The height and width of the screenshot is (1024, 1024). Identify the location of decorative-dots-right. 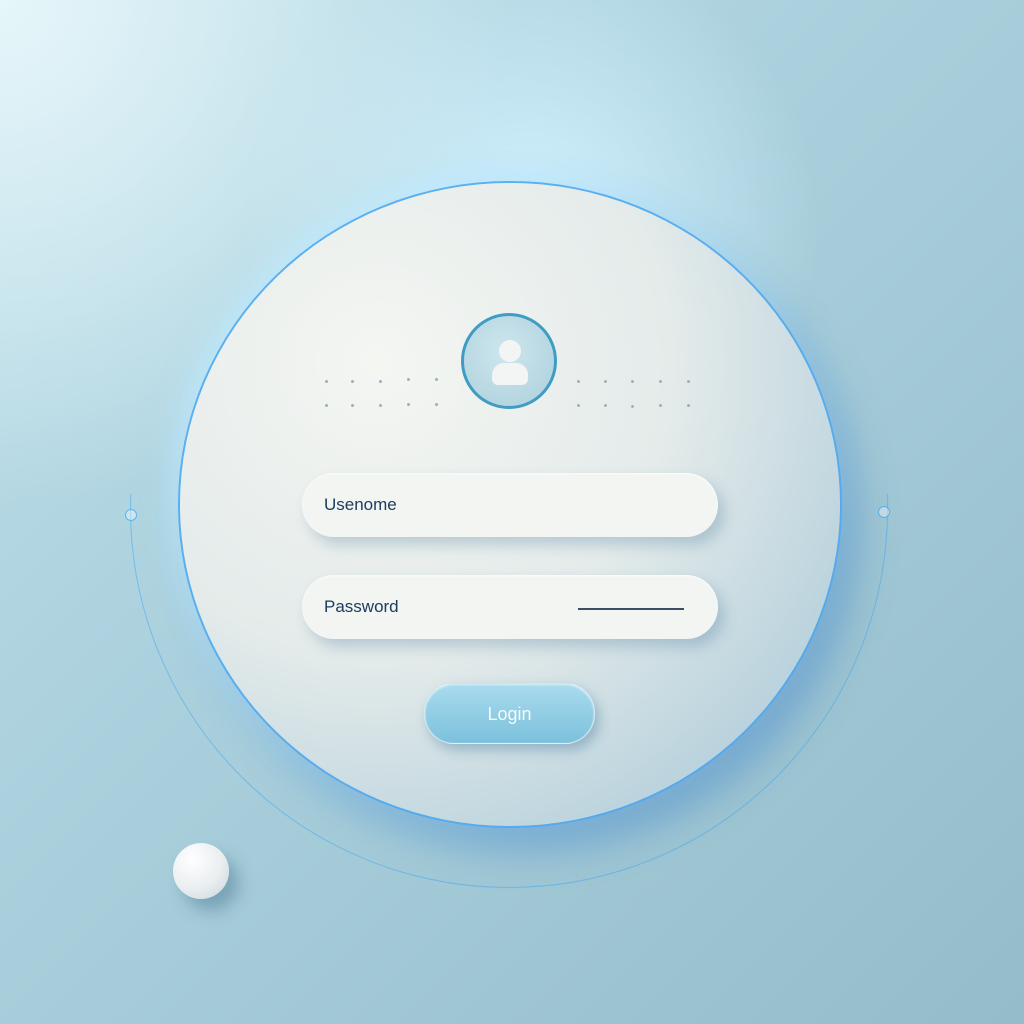
(637, 395).